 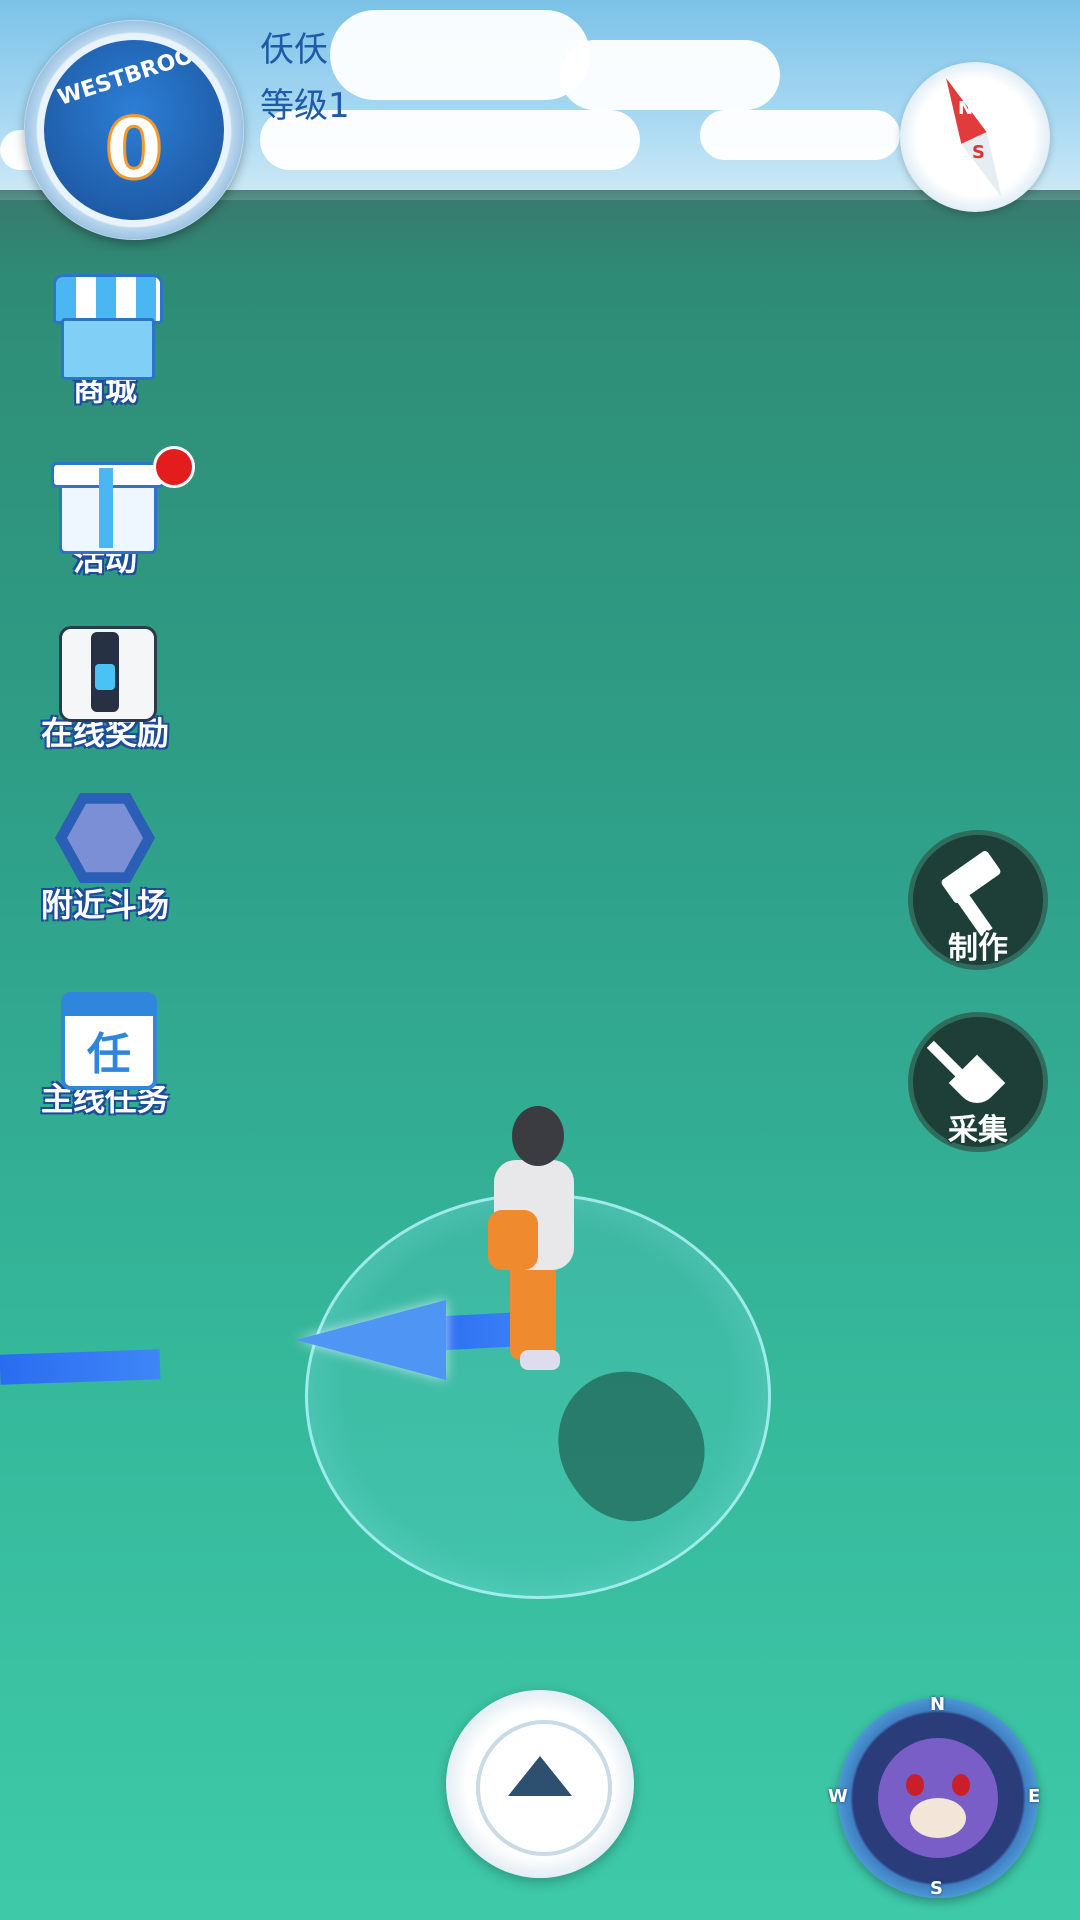 What do you see at coordinates (978, 1082) in the screenshot?
I see `gather-button: 采集` at bounding box center [978, 1082].